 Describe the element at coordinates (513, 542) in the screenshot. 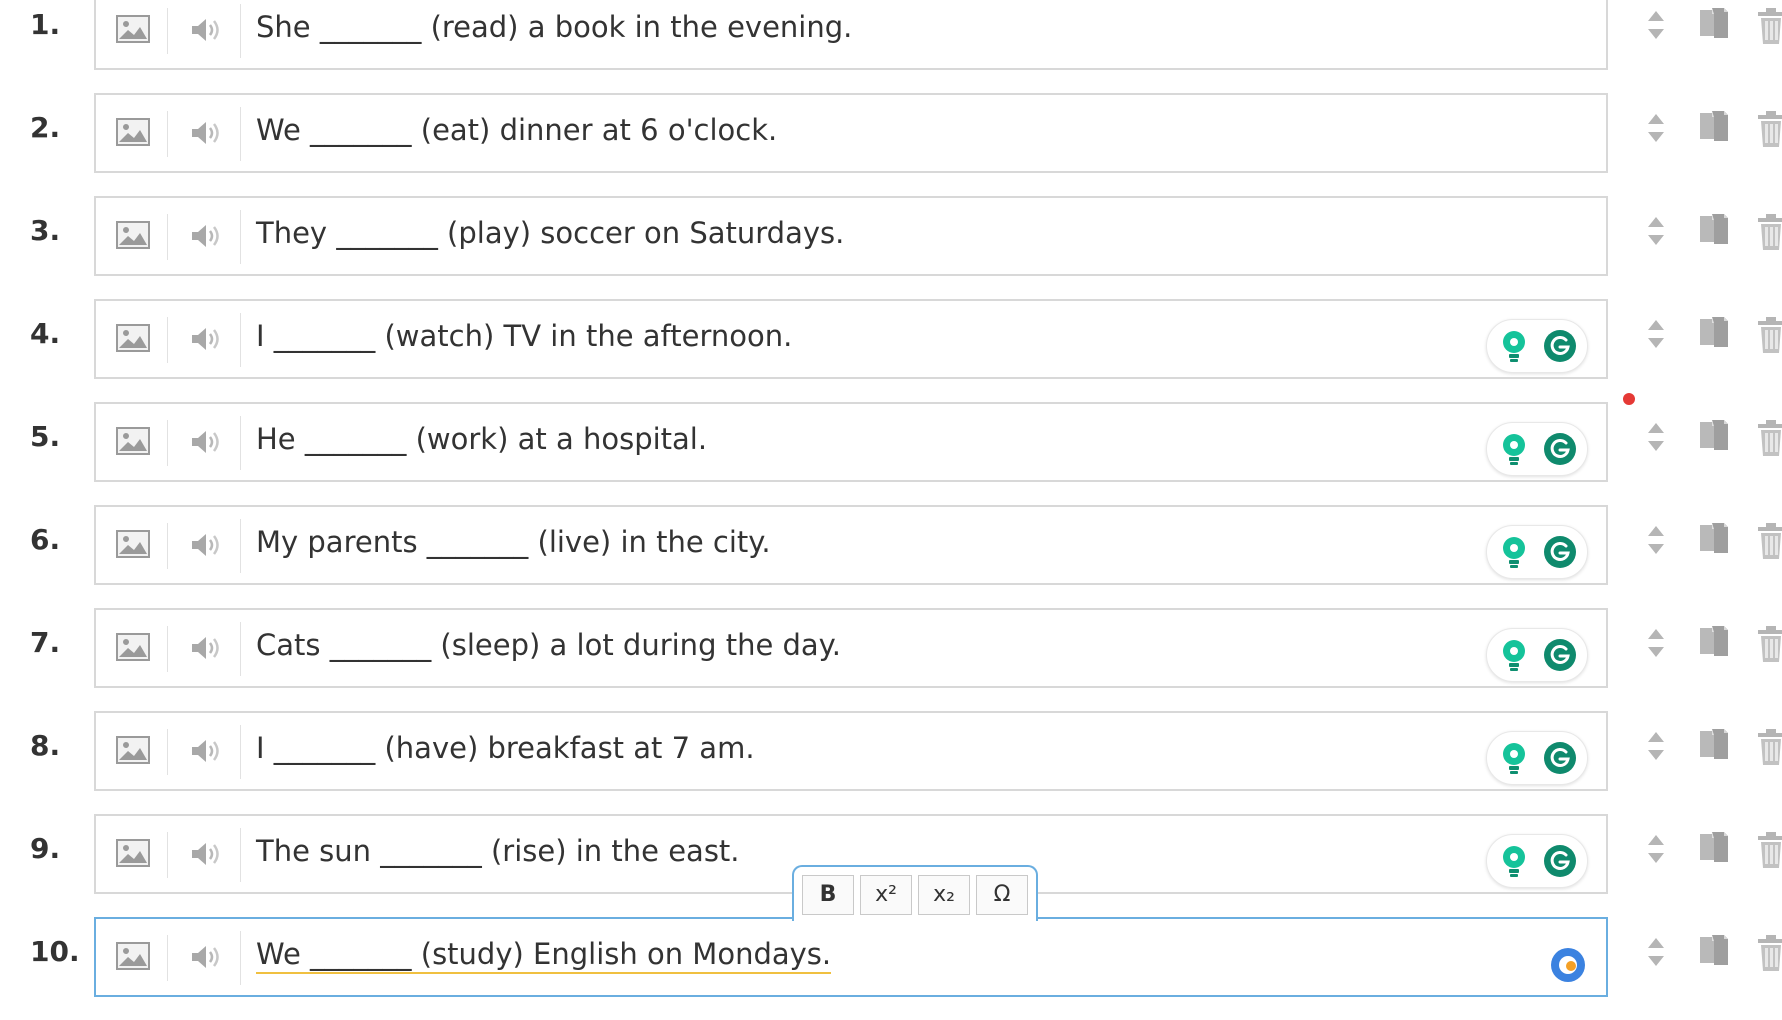

I see `question-text: My parents _______ (live) in the city.` at that location.